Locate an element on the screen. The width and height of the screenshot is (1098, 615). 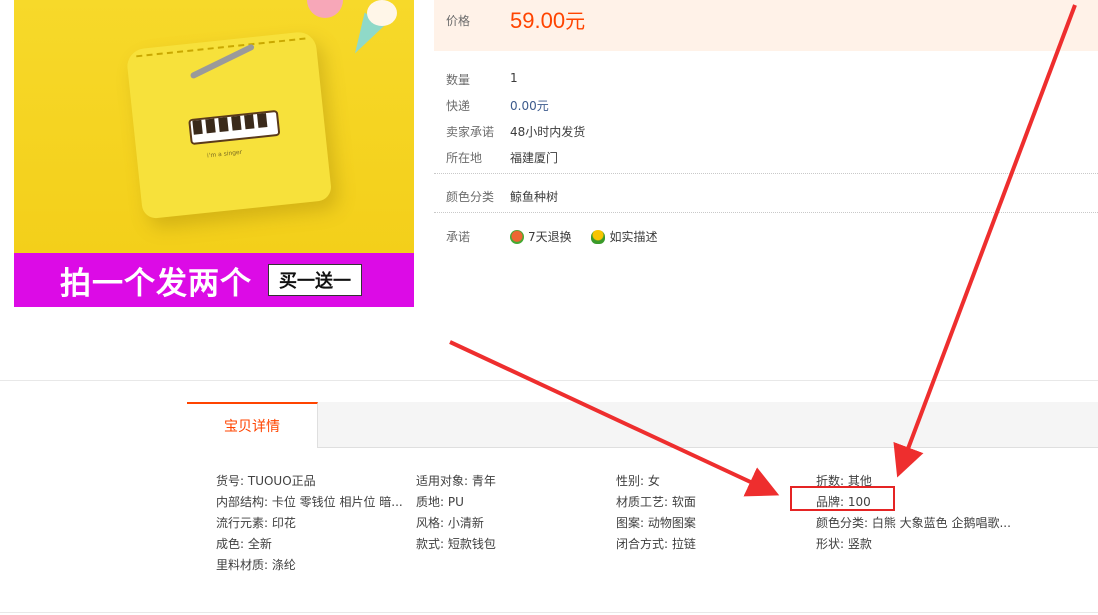
section-separator is located at coordinates (549, 380).